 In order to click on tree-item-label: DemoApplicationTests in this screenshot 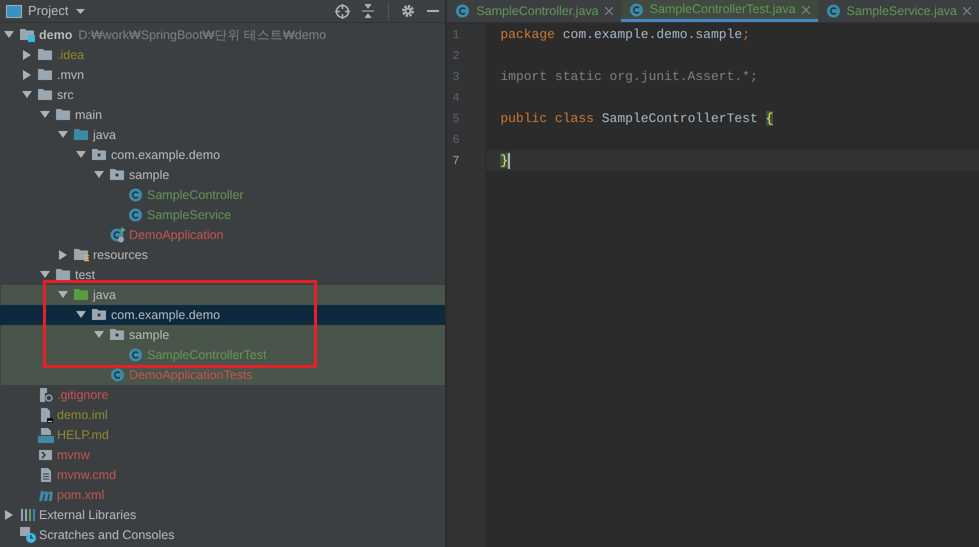, I will do `click(191, 375)`.